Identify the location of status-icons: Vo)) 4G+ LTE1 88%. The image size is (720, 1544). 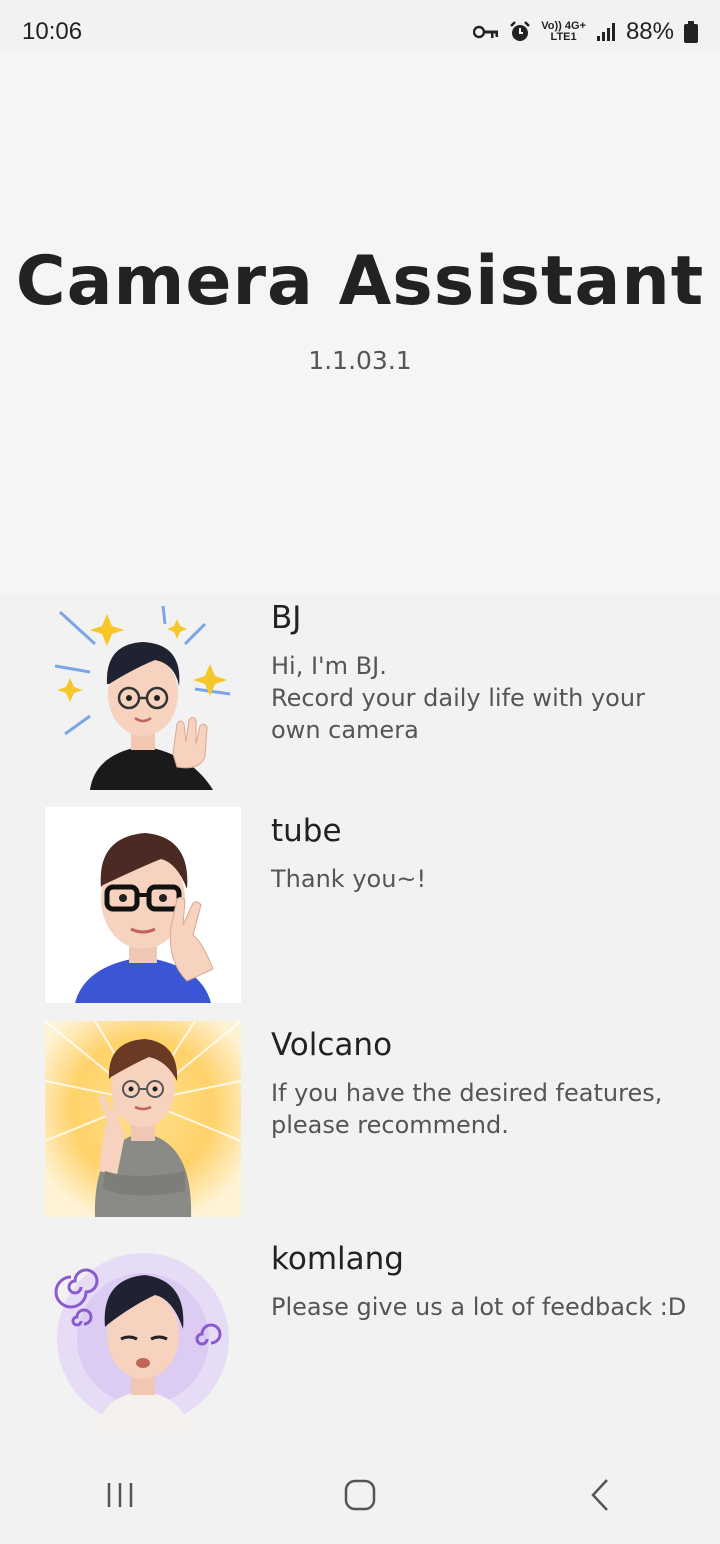
(585, 32).